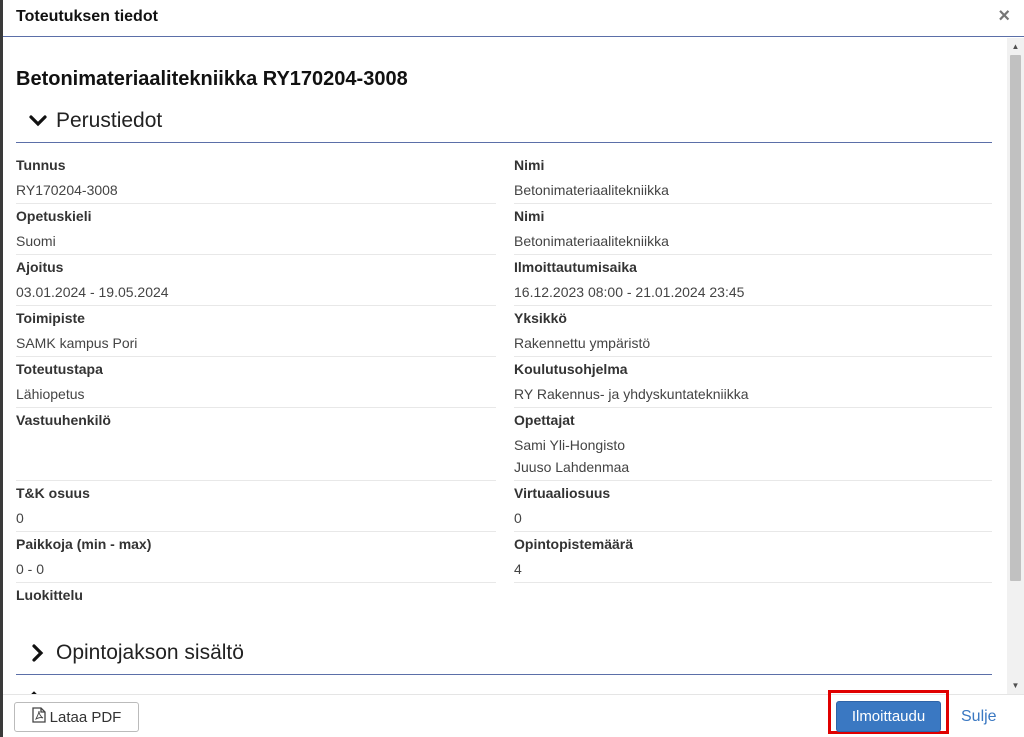 Image resolution: width=1024 pixels, height=737 pixels. What do you see at coordinates (540, 318) in the screenshot?
I see `field-label: Yksikkö` at bounding box center [540, 318].